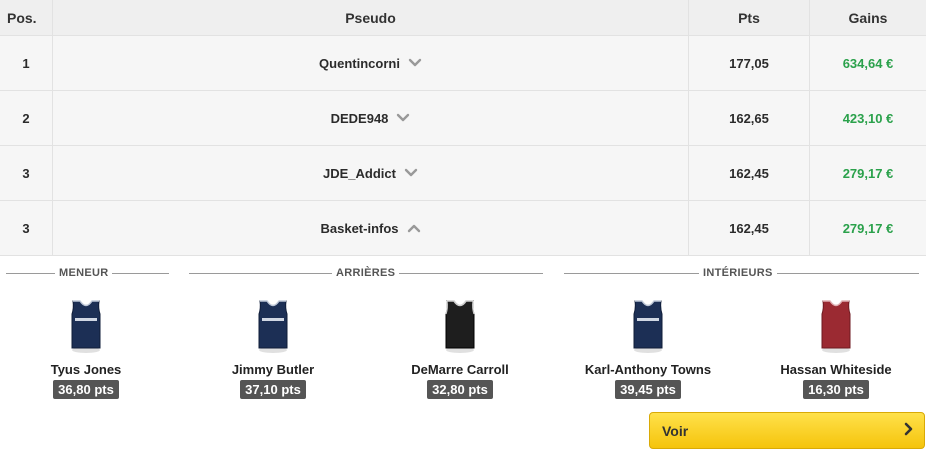 This screenshot has height=451, width=926. Describe the element at coordinates (460, 389) in the screenshot. I see `player-points-badge: 32,80 pts` at that location.